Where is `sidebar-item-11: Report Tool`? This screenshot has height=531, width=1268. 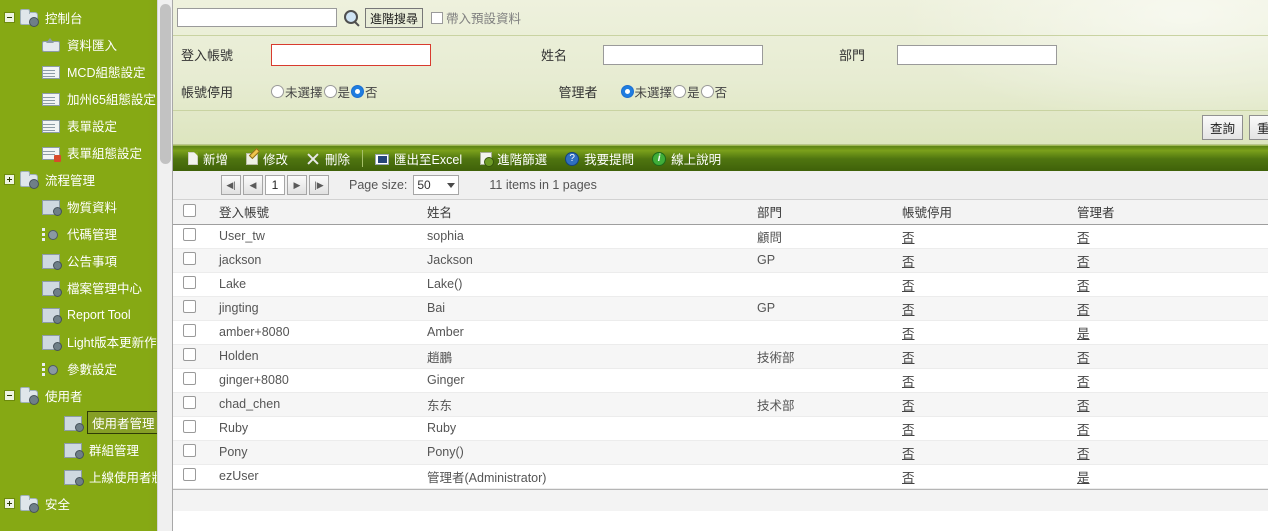 sidebar-item-11: Report Tool is located at coordinates (86, 314).